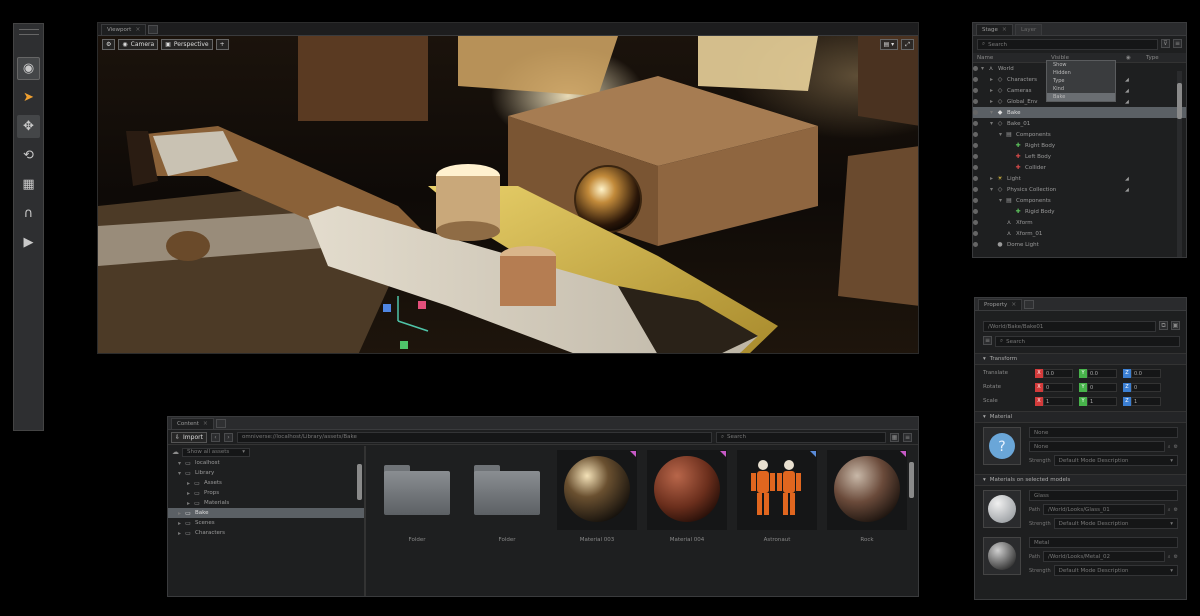 This screenshot has height=616, width=1200. I want to click on content-filter-select: Show all assets ▾, so click(216, 452).